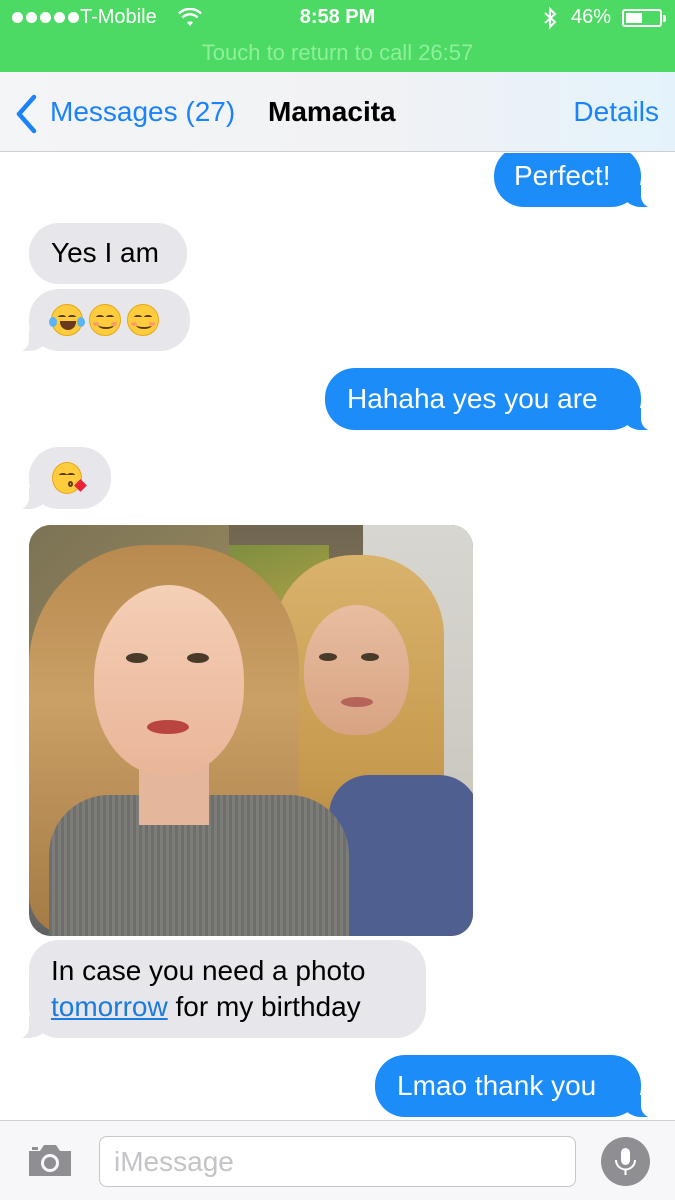 This screenshot has height=1200, width=675. What do you see at coordinates (142, 112) in the screenshot?
I see `back-button: Messages (27)` at bounding box center [142, 112].